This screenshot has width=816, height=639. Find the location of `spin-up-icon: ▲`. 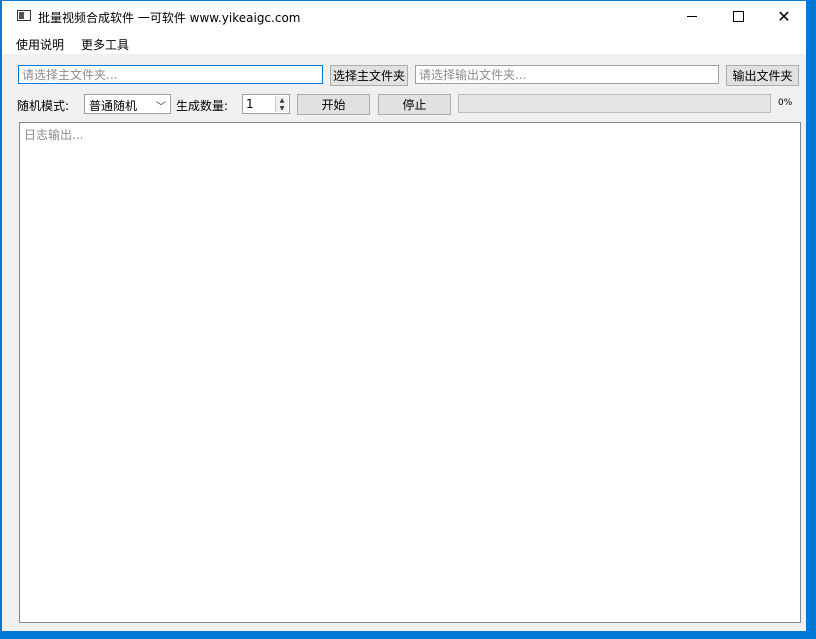

spin-up-icon: ▲ is located at coordinates (282, 100).